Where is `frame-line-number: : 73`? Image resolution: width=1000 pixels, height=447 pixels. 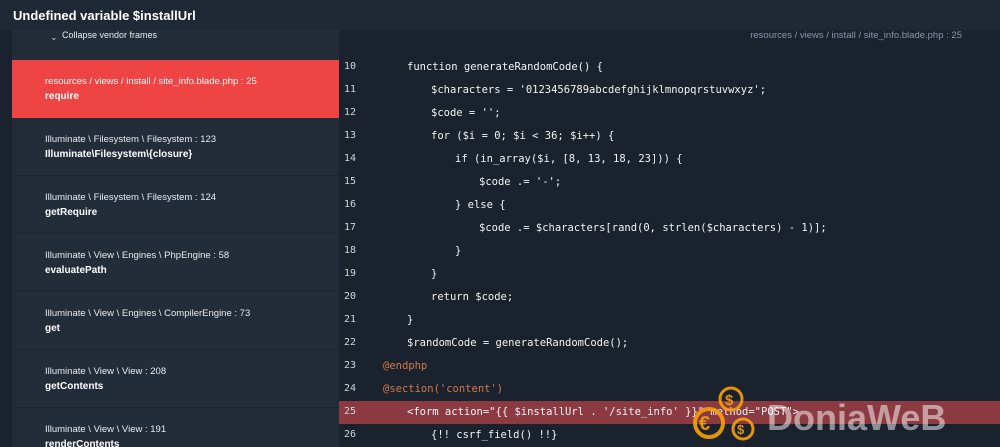
frame-line-number: : 73 is located at coordinates (241, 313).